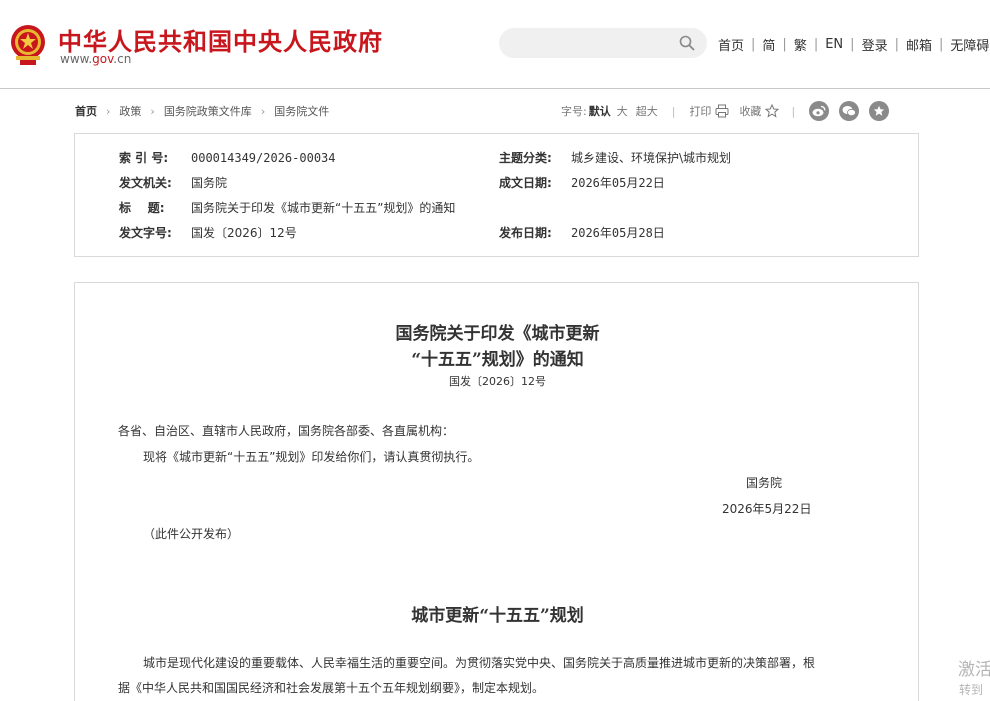 The height and width of the screenshot is (701, 990). What do you see at coordinates (772, 111) in the screenshot?
I see `star-icon` at bounding box center [772, 111].